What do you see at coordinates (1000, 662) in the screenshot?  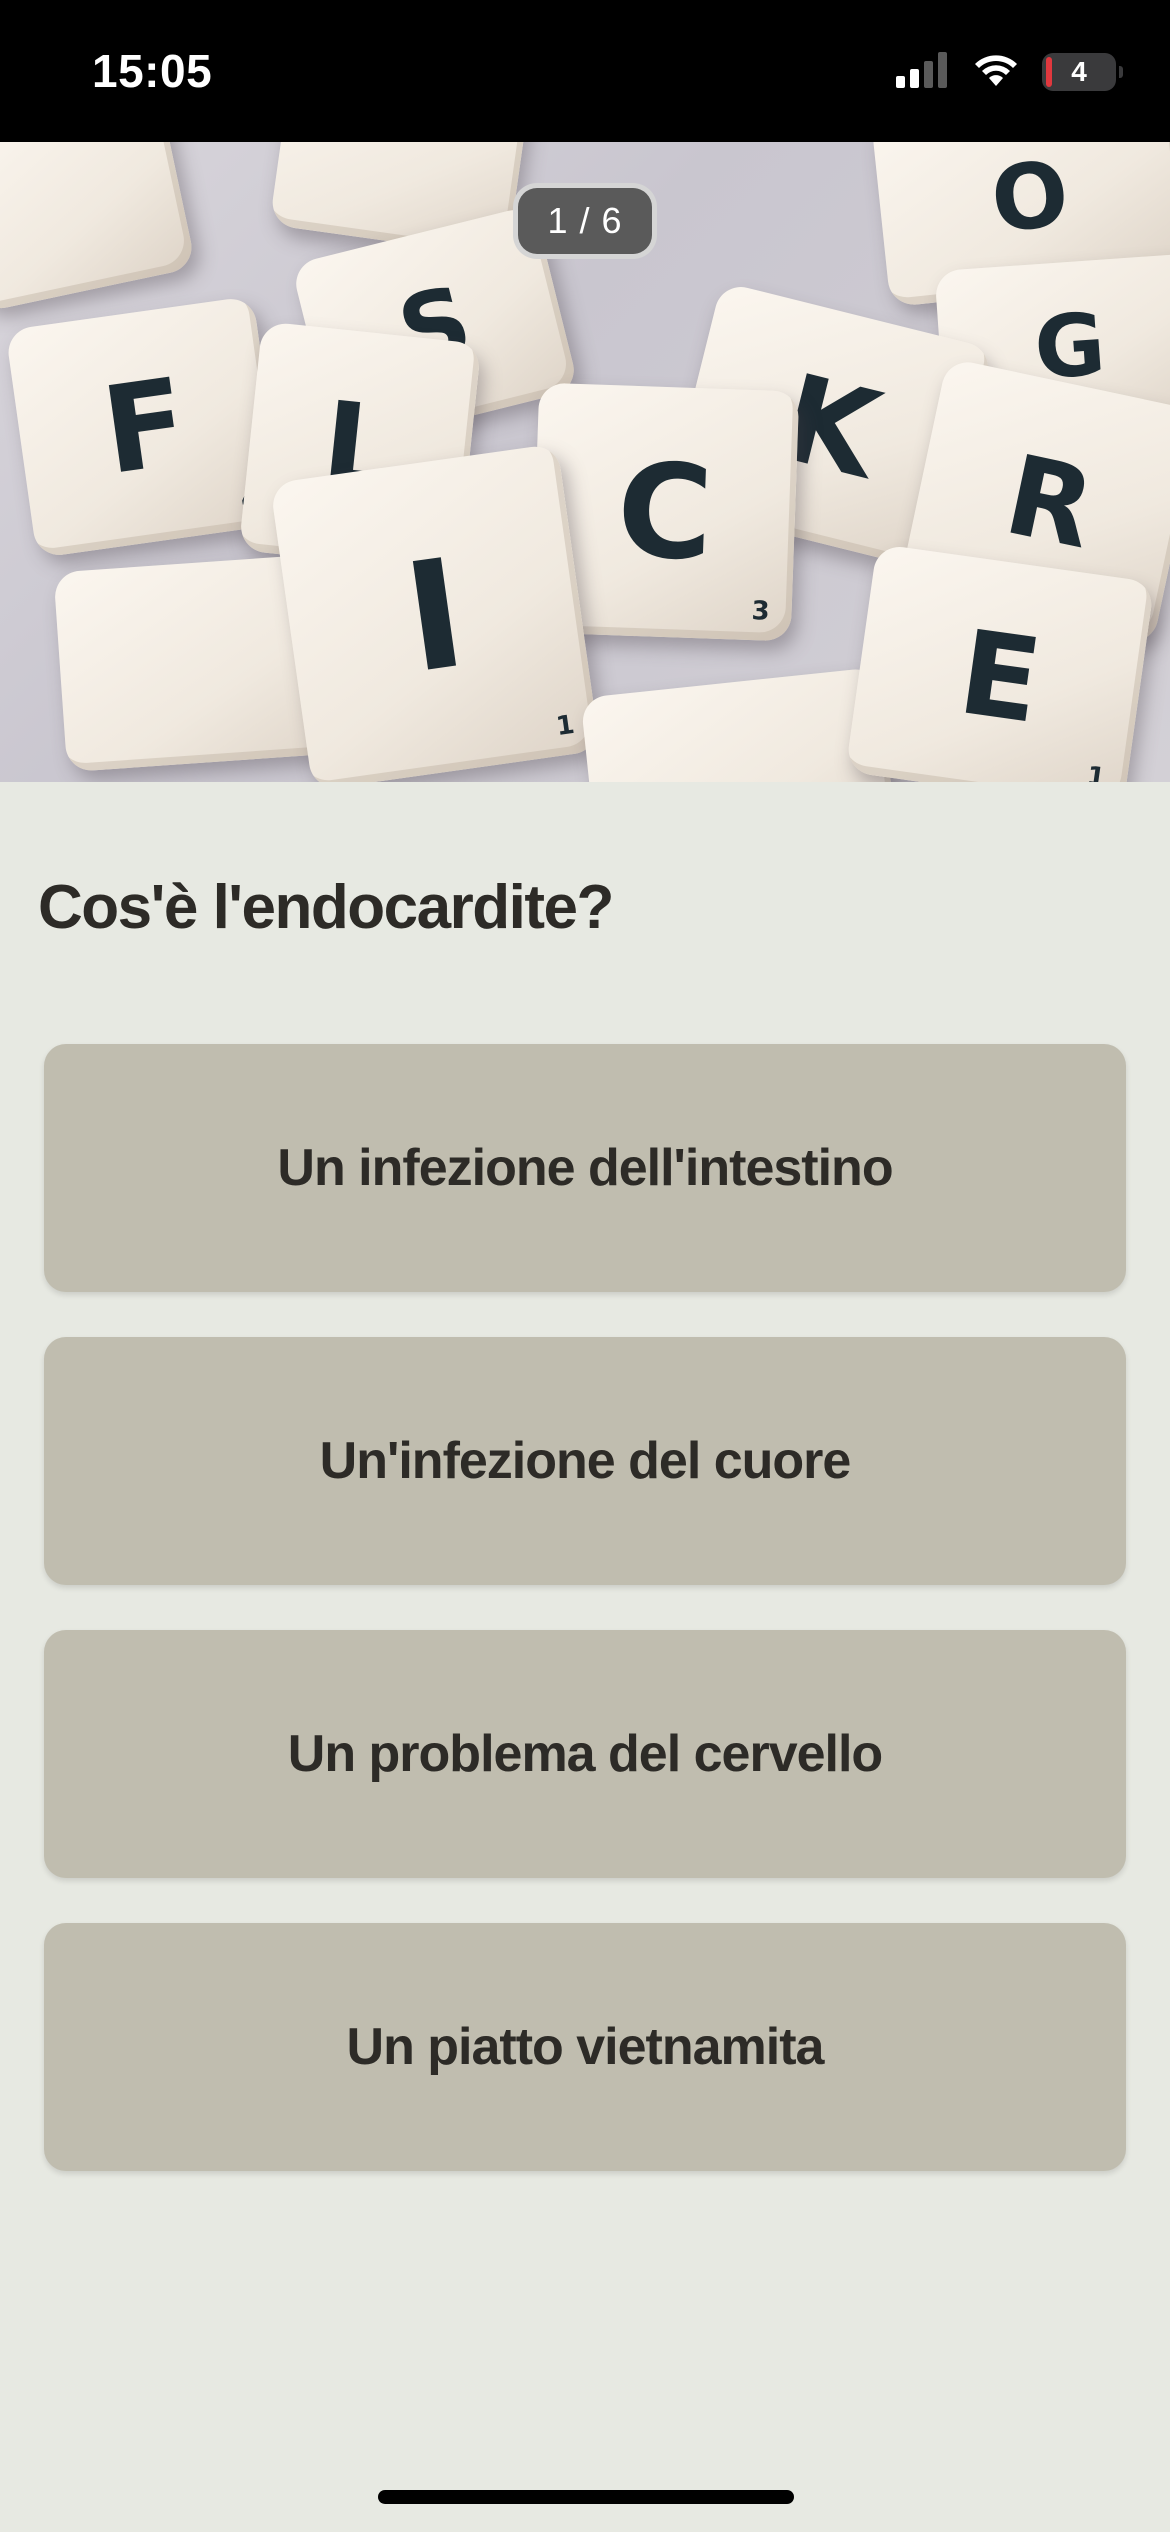 I see `letter-tile: E 1` at bounding box center [1000, 662].